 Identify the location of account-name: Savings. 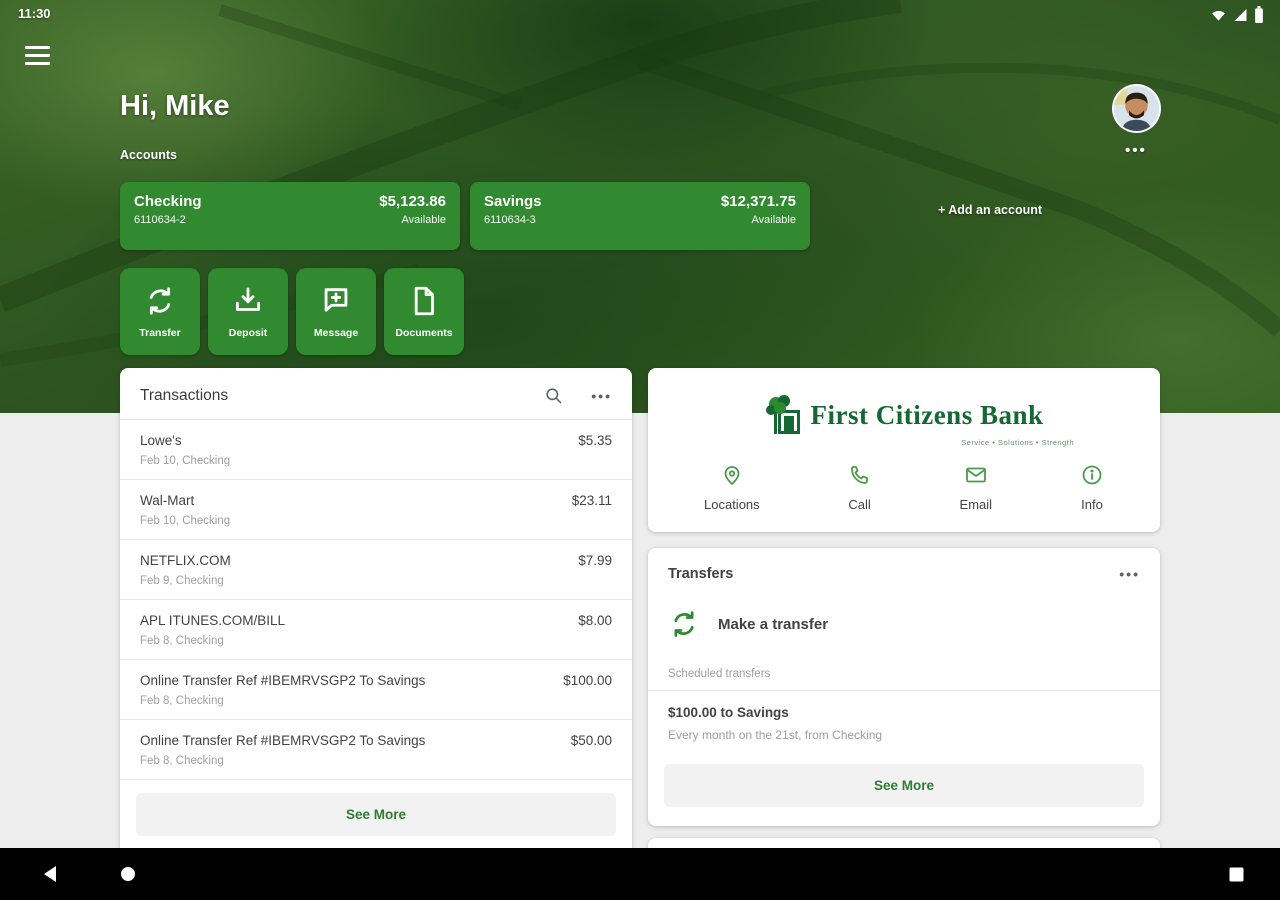
(513, 201).